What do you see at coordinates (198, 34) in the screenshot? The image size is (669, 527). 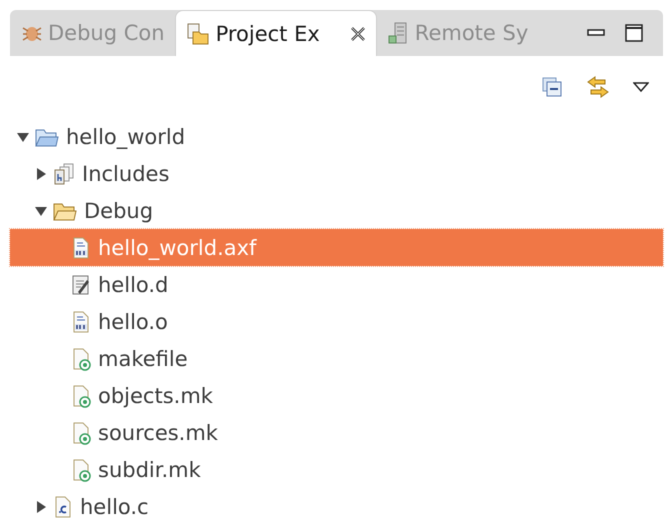 I see `folder-icon` at bounding box center [198, 34].